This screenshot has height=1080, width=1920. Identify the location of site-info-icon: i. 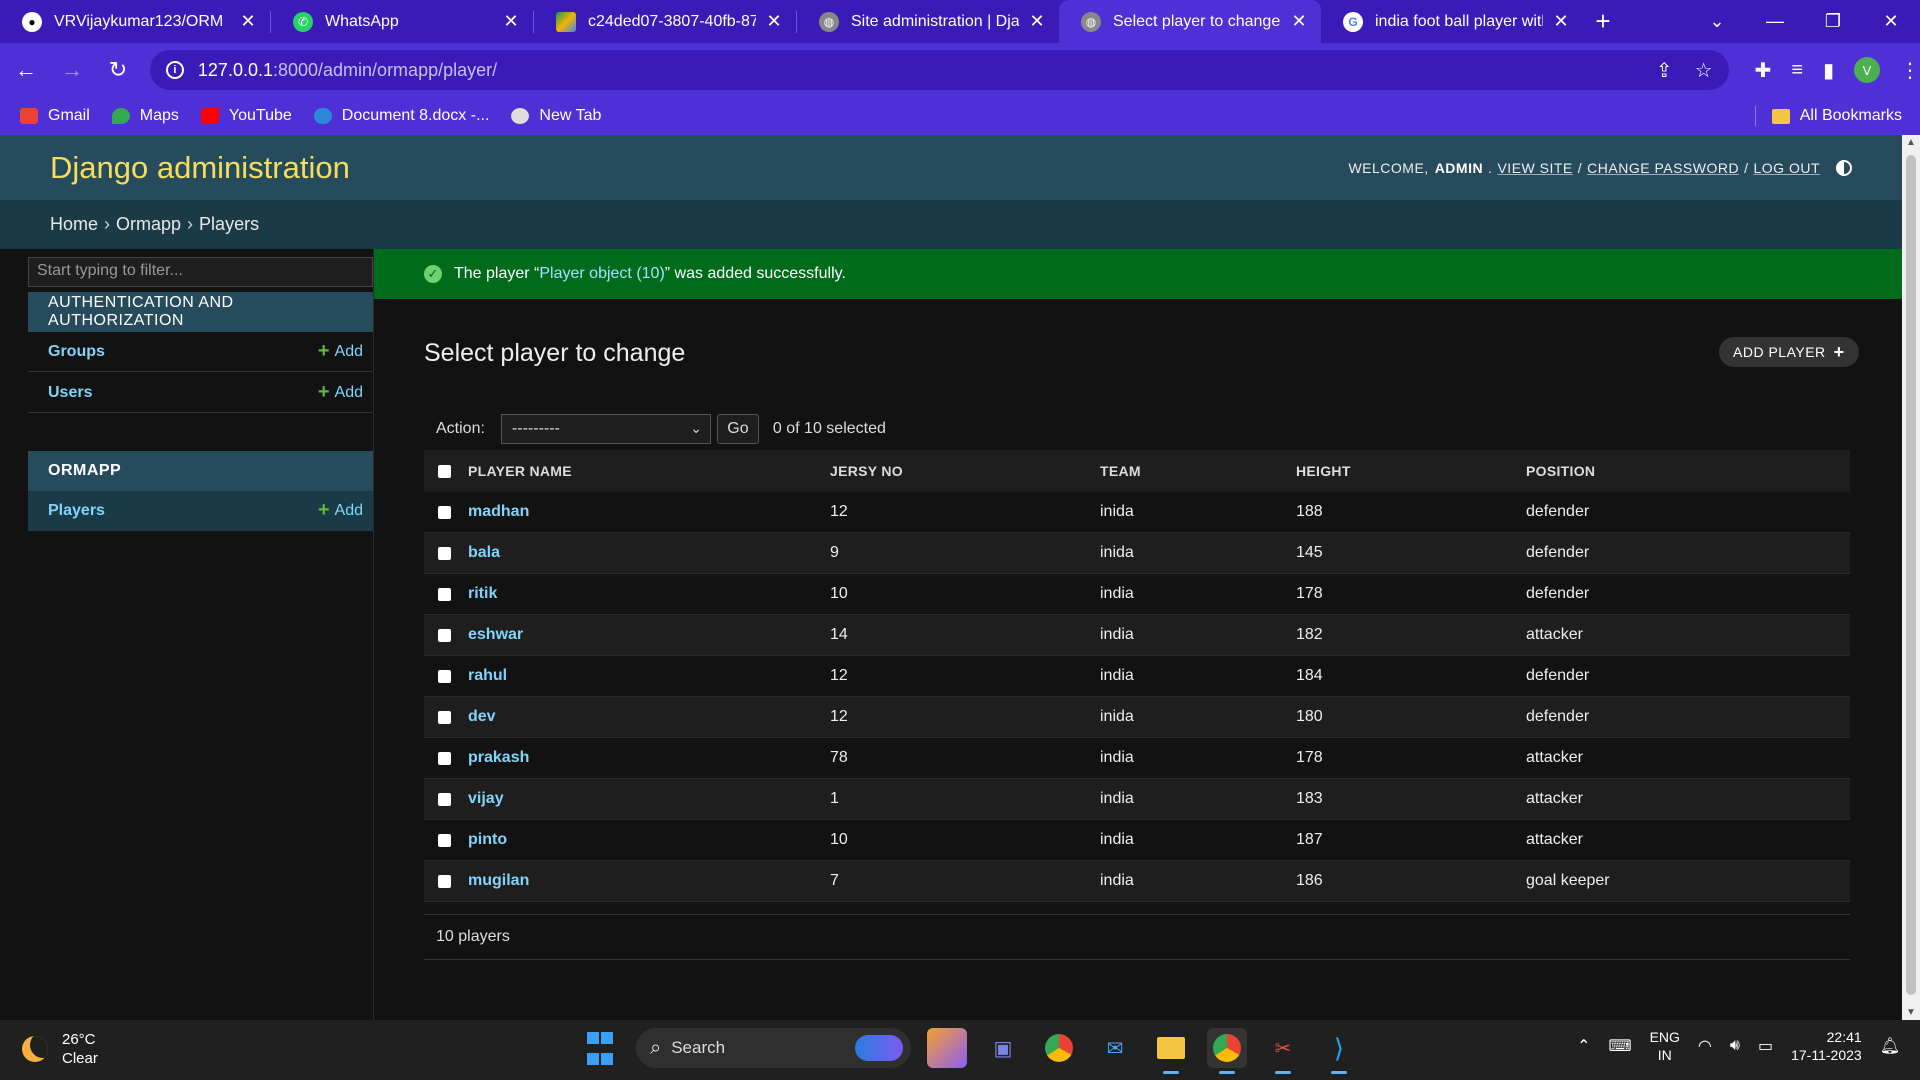
(174, 70).